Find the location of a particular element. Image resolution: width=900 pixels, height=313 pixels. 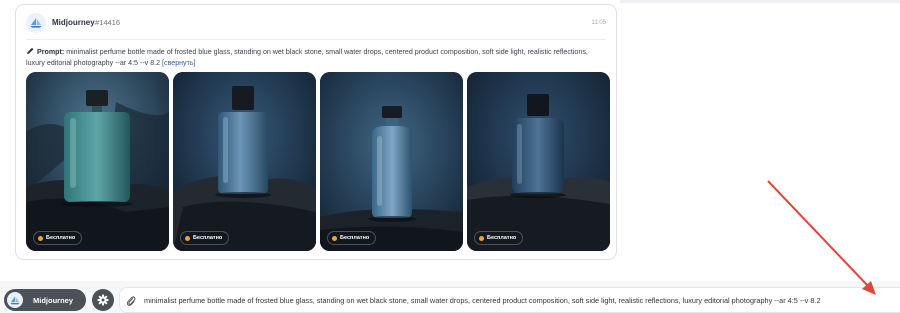

composer-bar: Midjourney is located at coordinates (450, 297).